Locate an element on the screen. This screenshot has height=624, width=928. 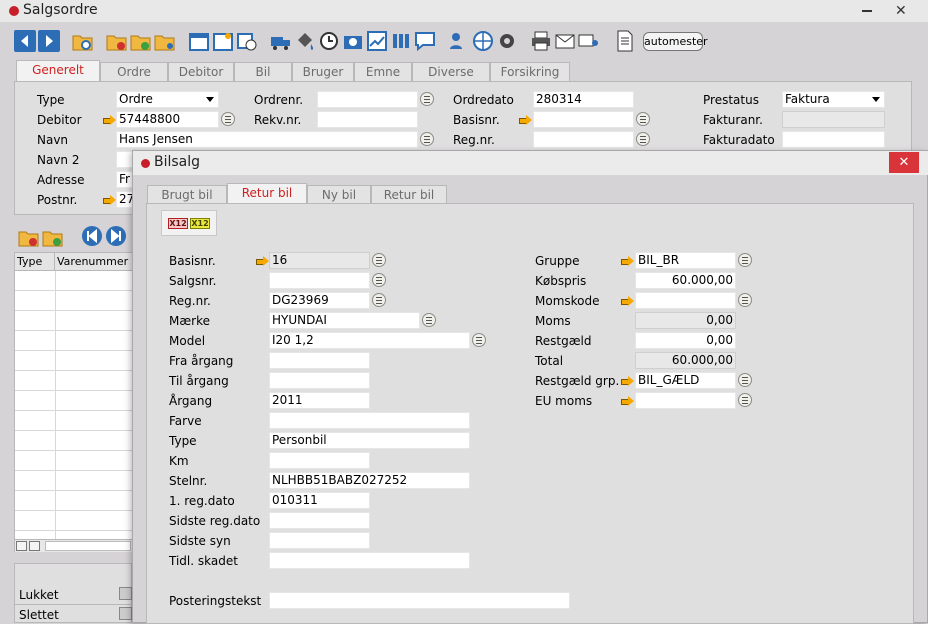
columns-icon is located at coordinates (401, 41).